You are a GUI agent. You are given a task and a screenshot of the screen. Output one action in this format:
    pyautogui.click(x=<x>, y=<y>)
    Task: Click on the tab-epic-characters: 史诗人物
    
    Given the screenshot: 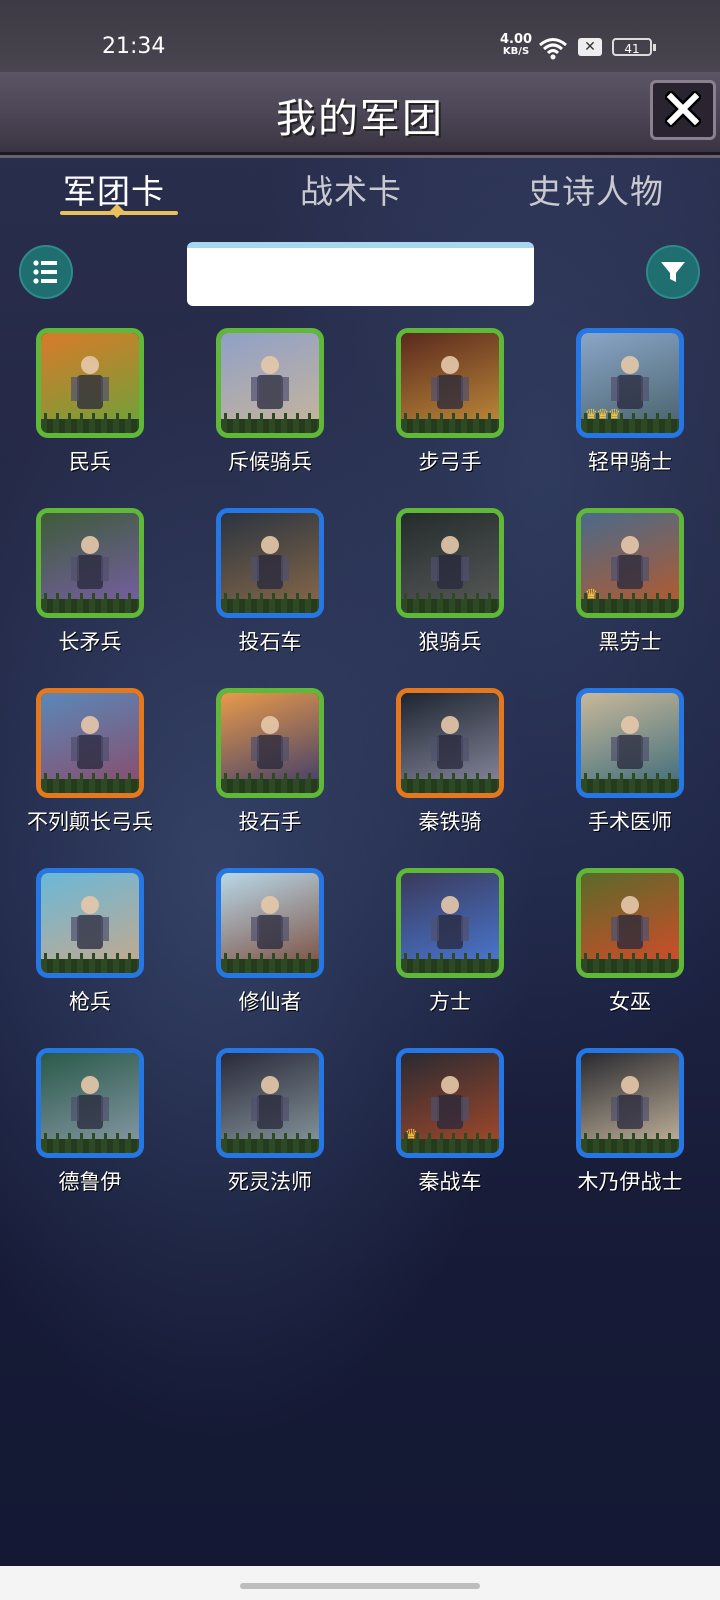 What is the action you would take?
    pyautogui.click(x=596, y=189)
    